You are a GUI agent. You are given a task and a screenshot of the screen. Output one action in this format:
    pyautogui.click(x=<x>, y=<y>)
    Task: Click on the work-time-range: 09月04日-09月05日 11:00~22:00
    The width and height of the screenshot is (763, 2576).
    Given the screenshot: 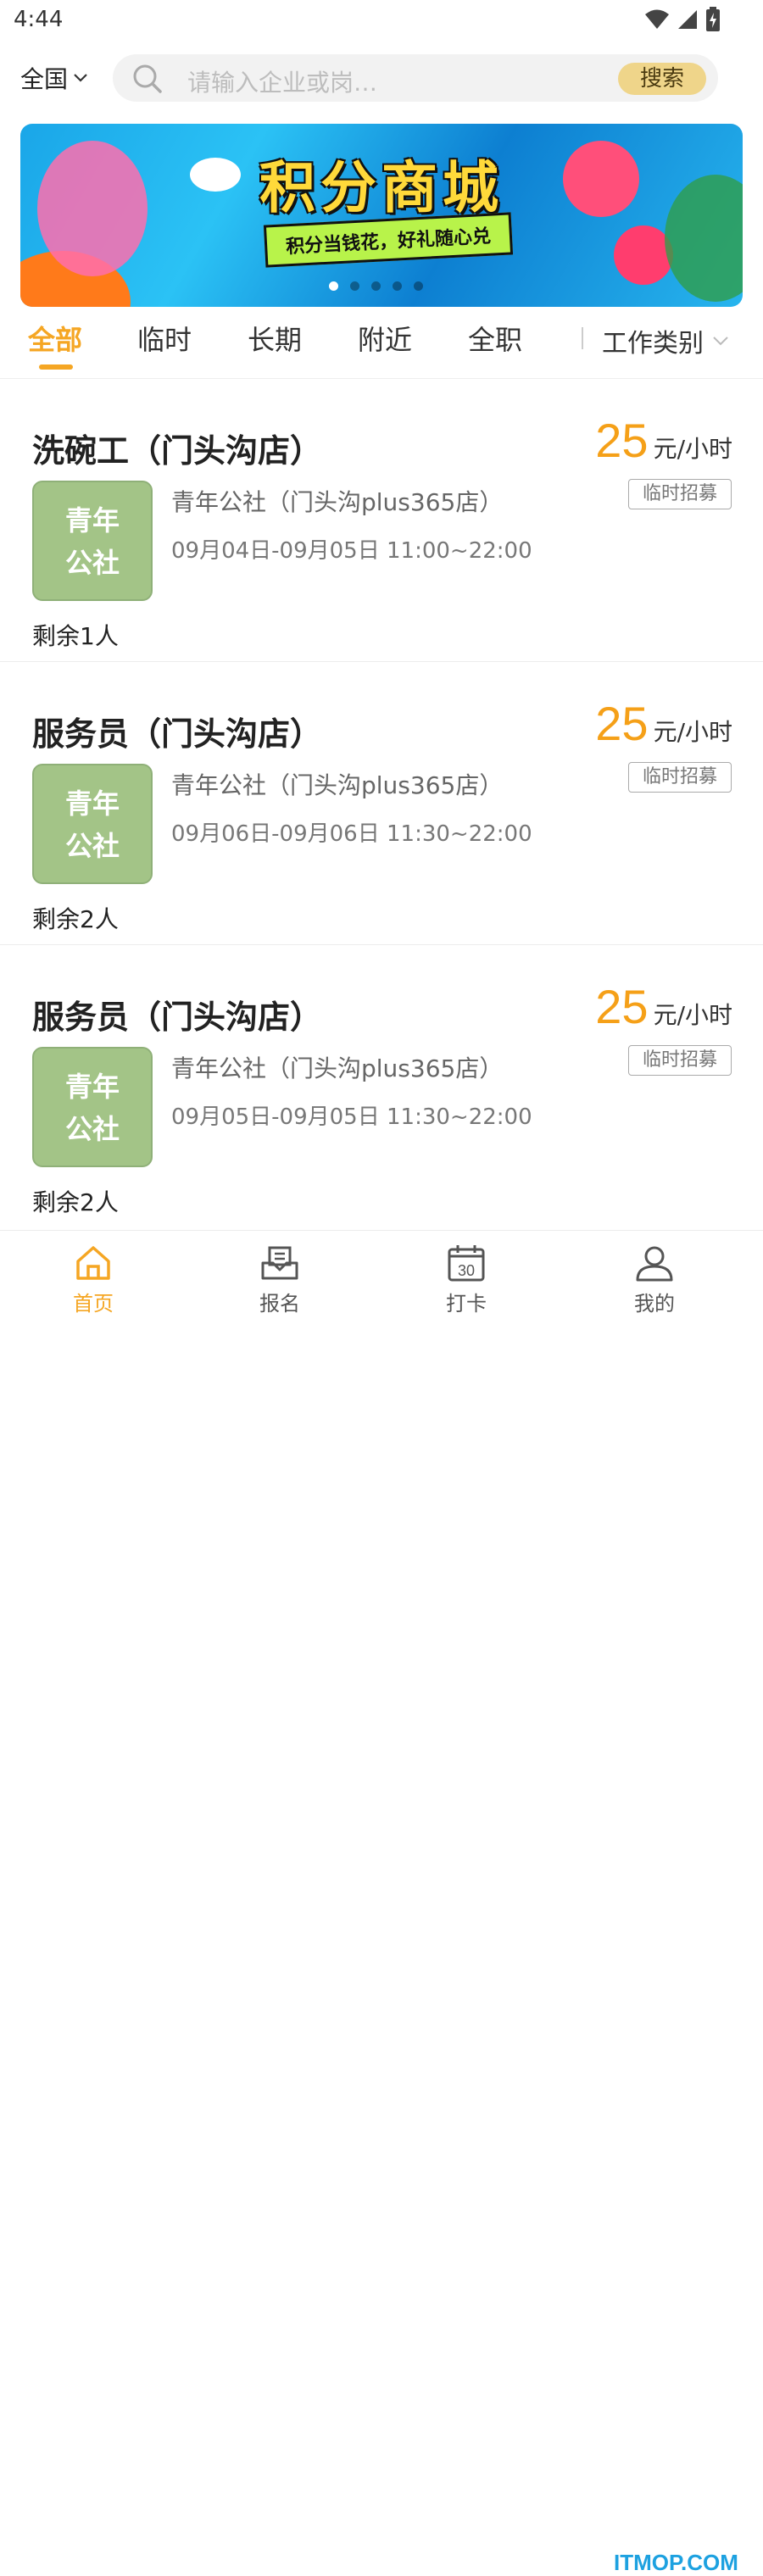 What is the action you would take?
    pyautogui.click(x=351, y=551)
    